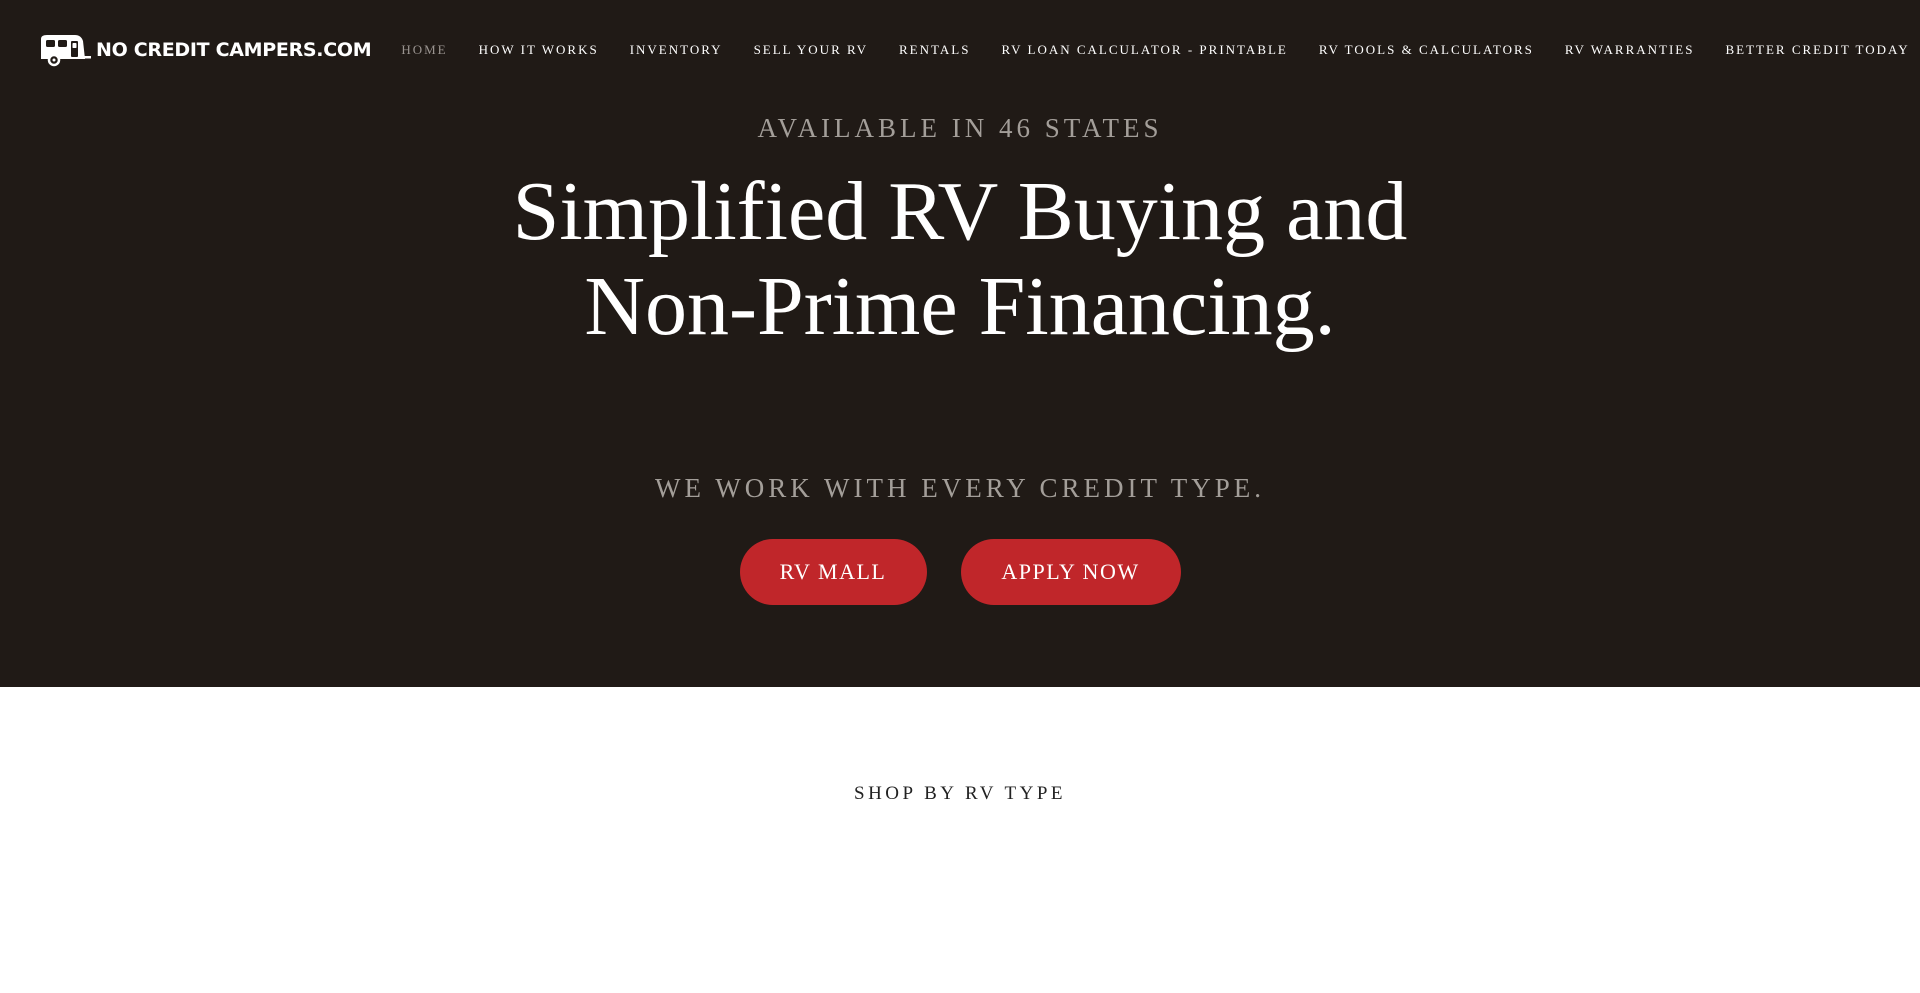 This screenshot has height=993, width=1920. Describe the element at coordinates (1144, 50) in the screenshot. I see `nav-item-rv-loan-calculator: RV LOAN CALCULATOR - PRINTABLE` at that location.